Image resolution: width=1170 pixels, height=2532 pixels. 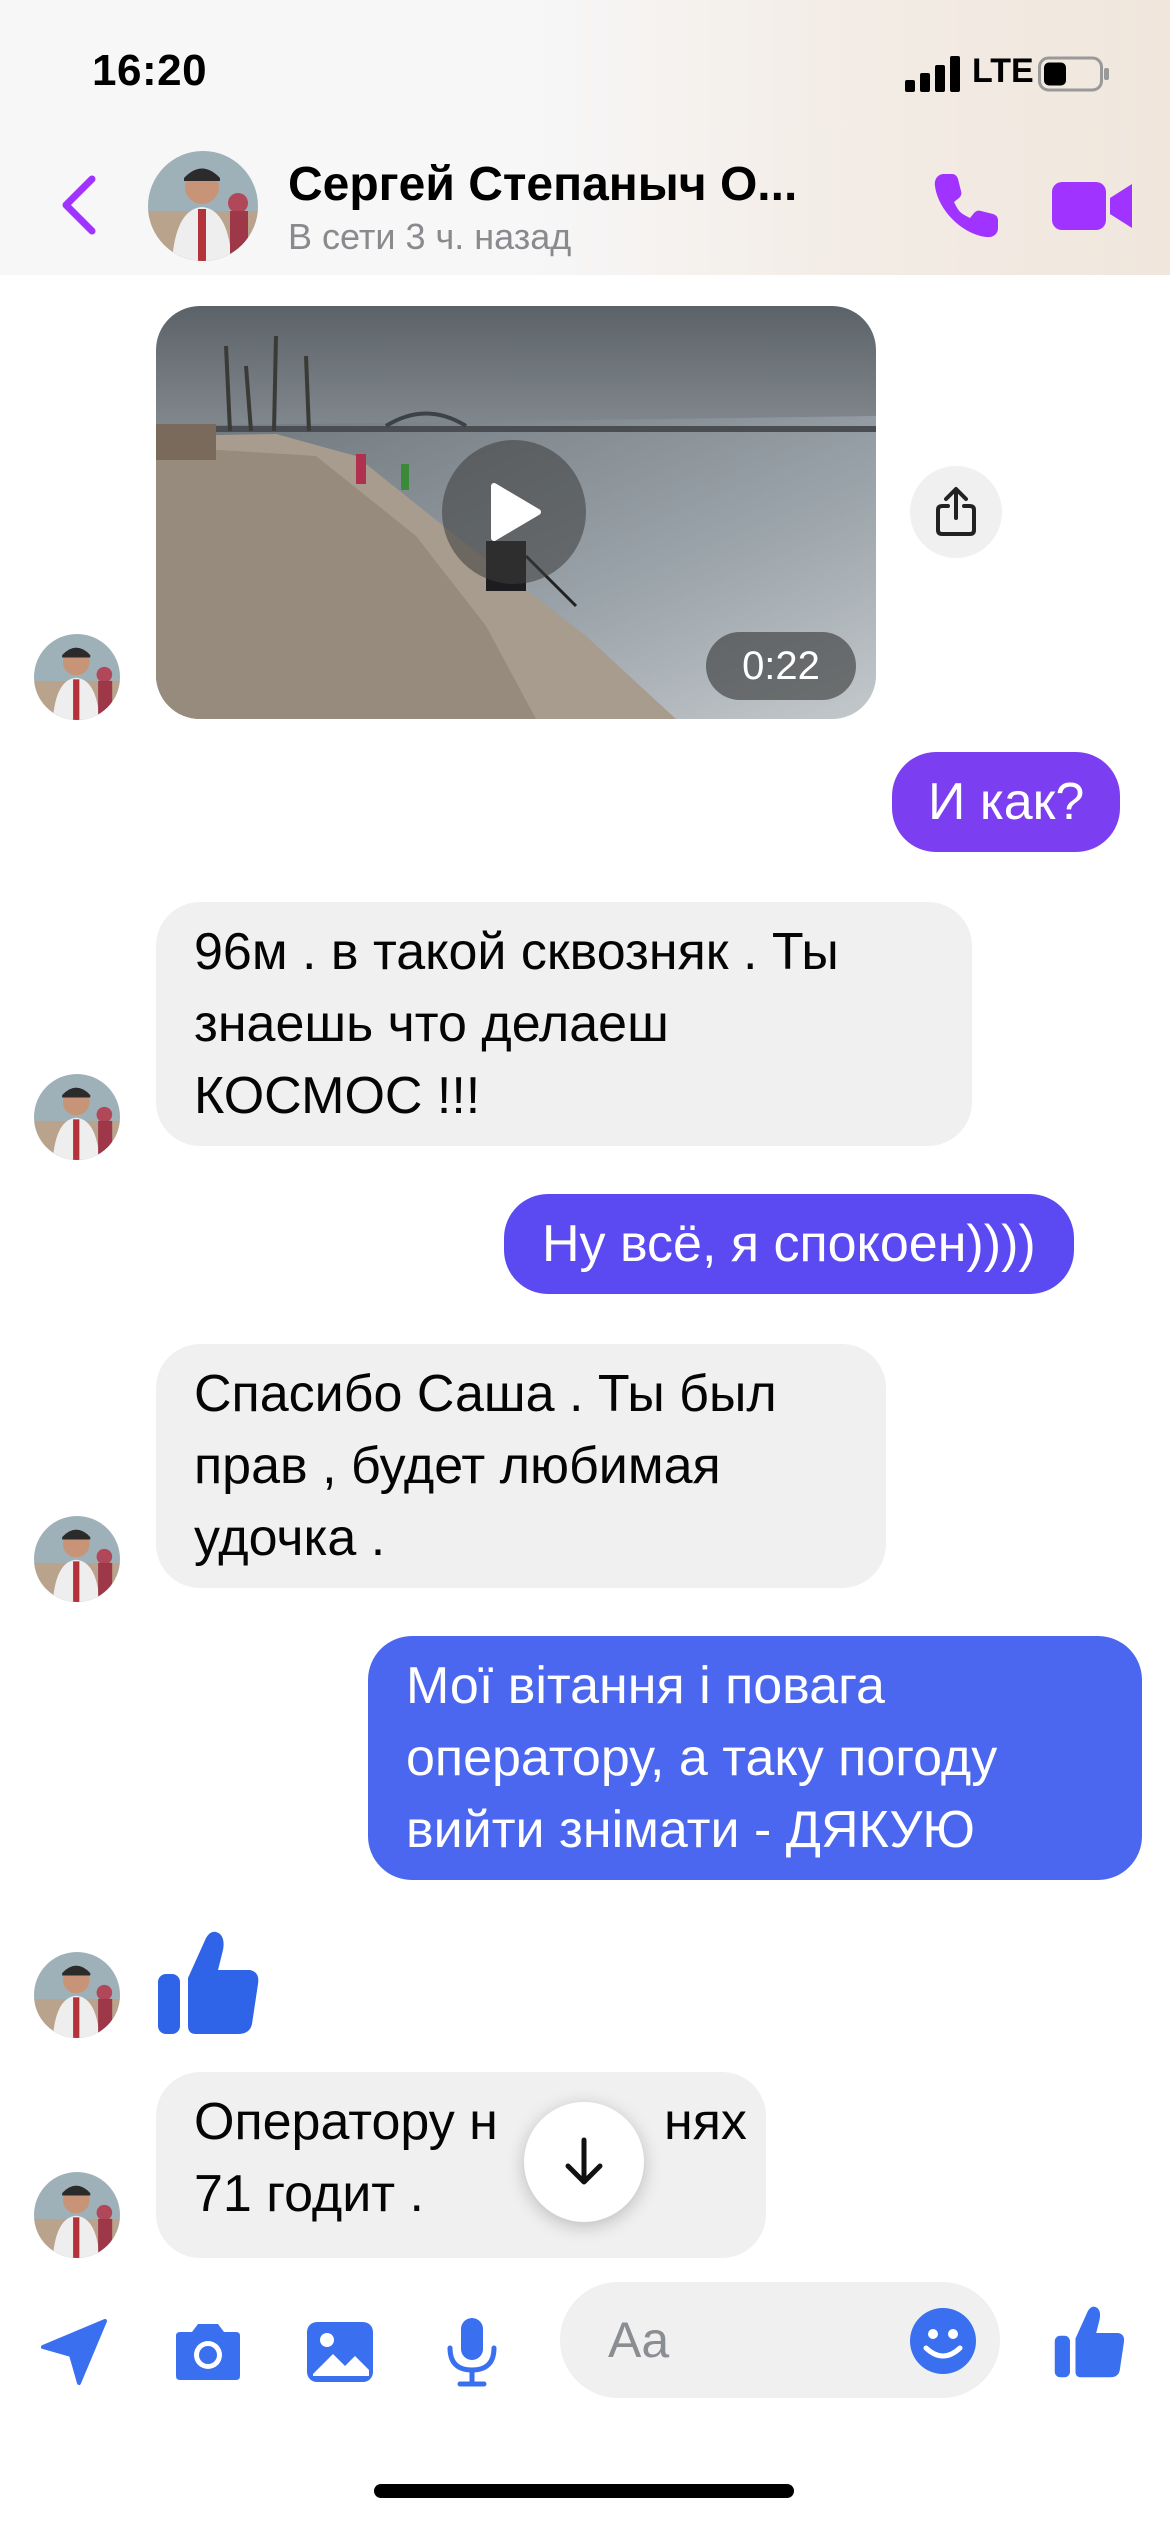 I want to click on share-button, so click(x=956, y=512).